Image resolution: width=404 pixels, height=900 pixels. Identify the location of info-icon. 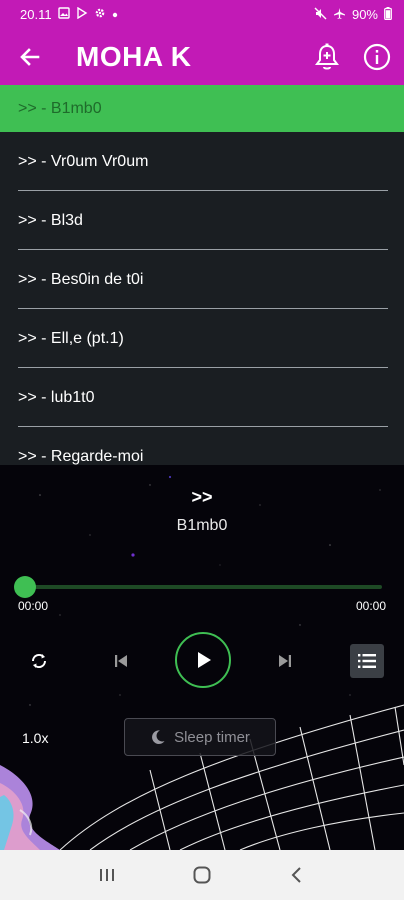
(377, 56).